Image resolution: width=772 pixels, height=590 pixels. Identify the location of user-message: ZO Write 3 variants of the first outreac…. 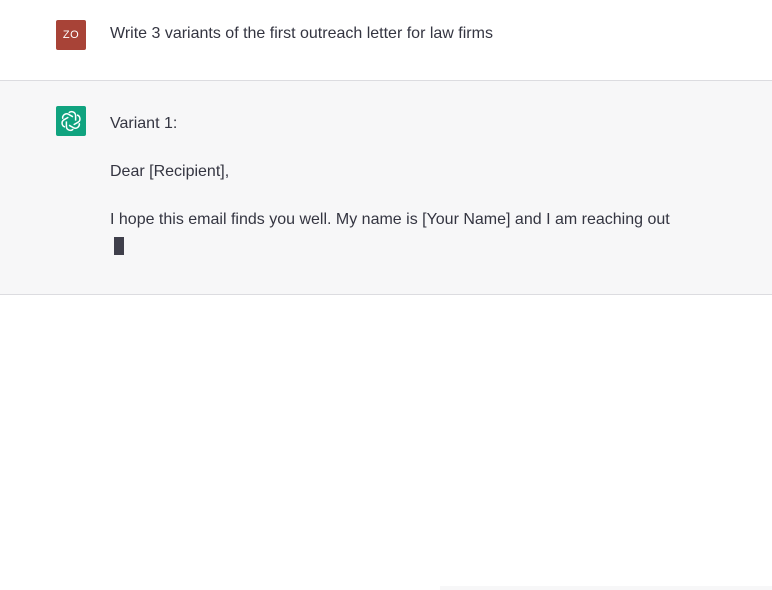
(386, 40).